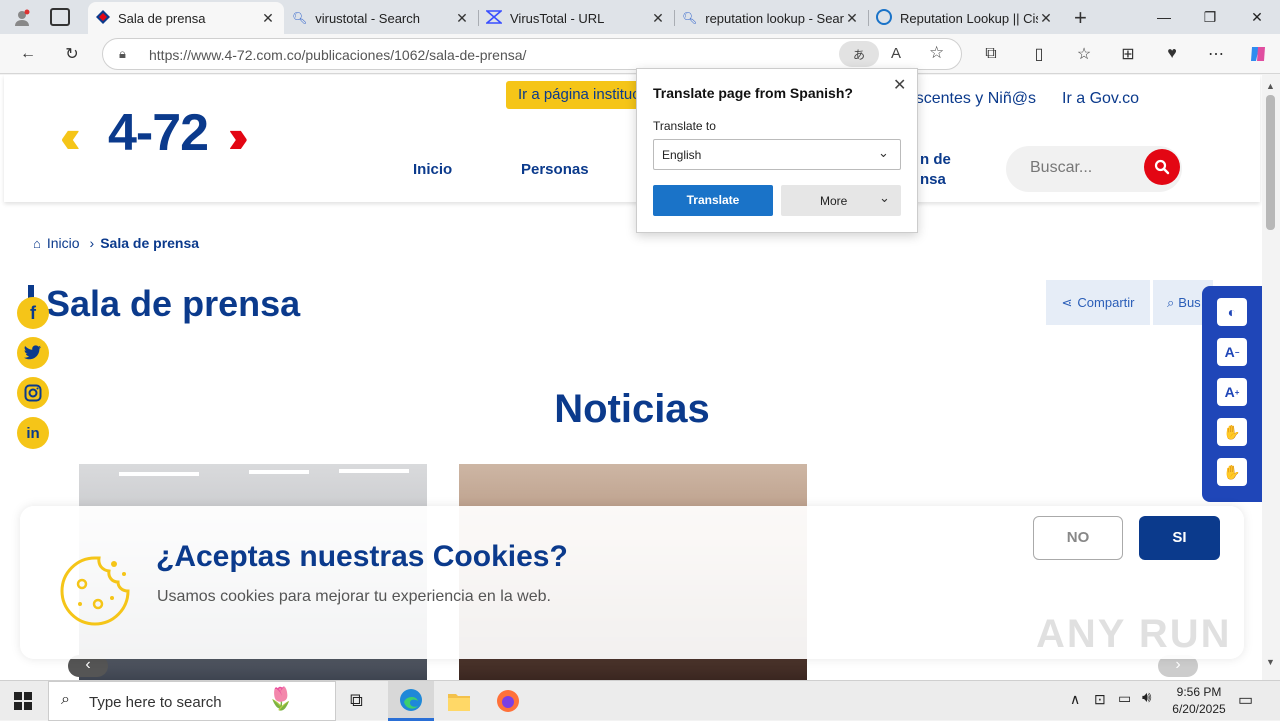 This screenshot has width=1280, height=721. I want to click on translate-title: Translate page from Spanish?, so click(753, 93).